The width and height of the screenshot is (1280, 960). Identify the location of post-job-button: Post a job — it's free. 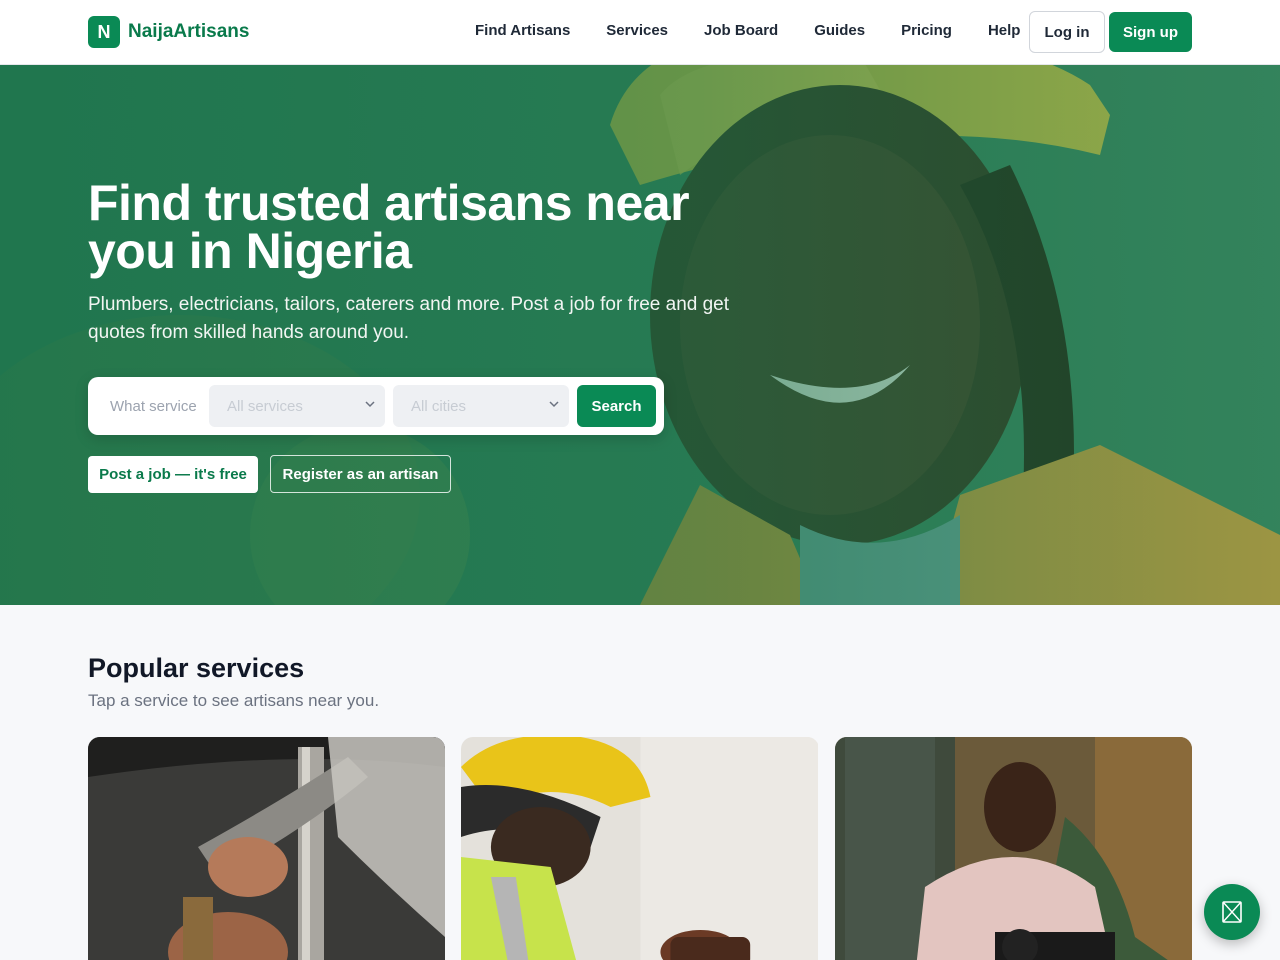
(173, 474).